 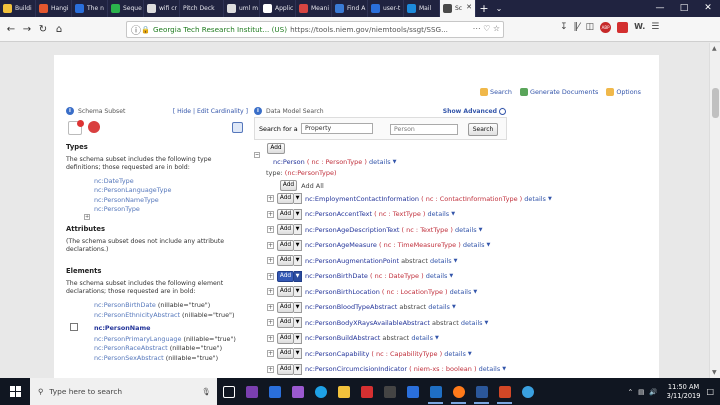 I want to click on expand-type-icon: +, so click(x=87, y=217).